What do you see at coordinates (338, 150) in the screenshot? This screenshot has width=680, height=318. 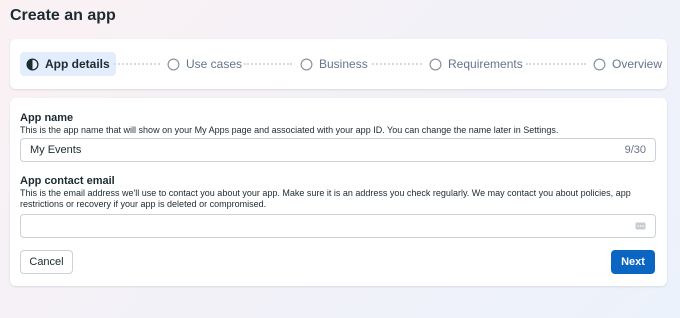 I see `app-name-input: My Events 9/30` at bounding box center [338, 150].